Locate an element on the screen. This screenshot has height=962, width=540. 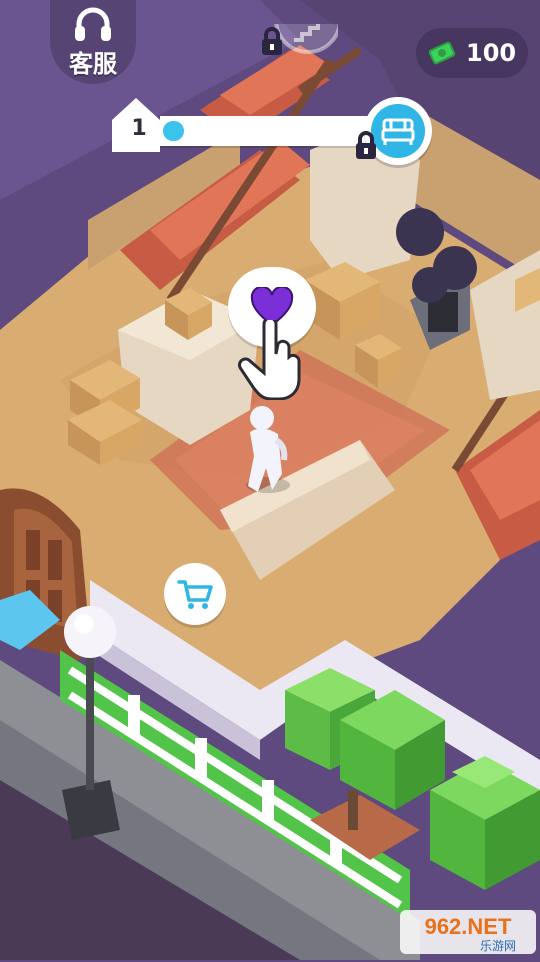
watermark-subtitle: 乐游网 is located at coordinates (498, 946).